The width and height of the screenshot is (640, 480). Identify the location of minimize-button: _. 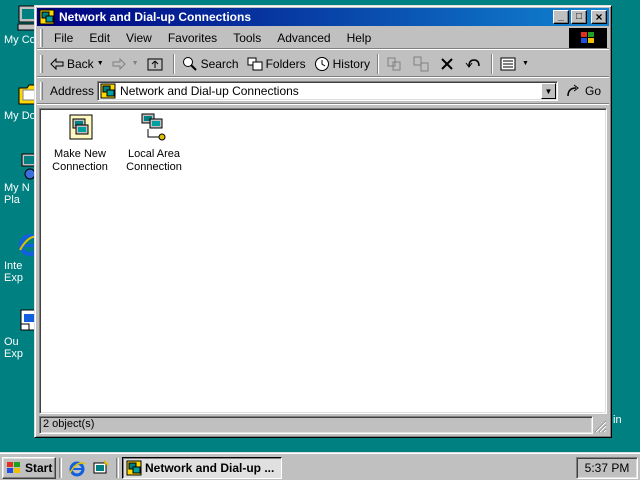
(561, 17).